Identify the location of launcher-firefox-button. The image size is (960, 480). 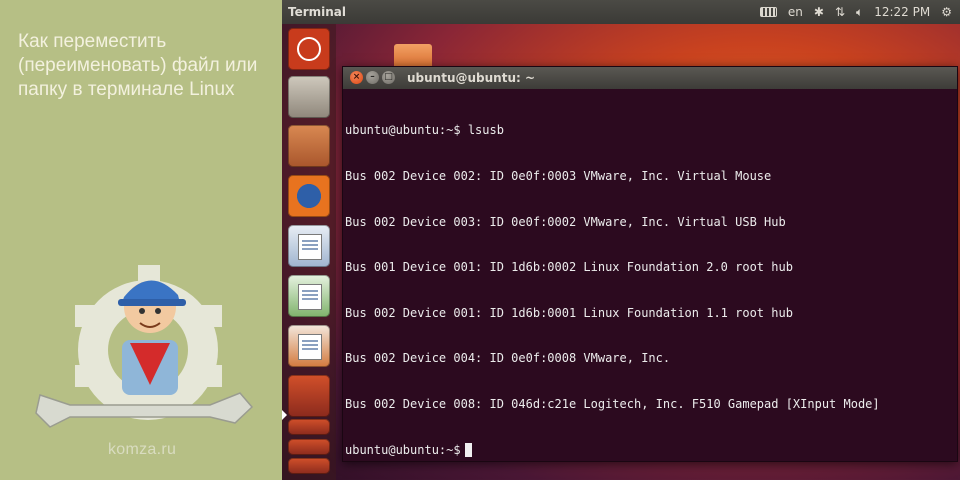
(309, 196).